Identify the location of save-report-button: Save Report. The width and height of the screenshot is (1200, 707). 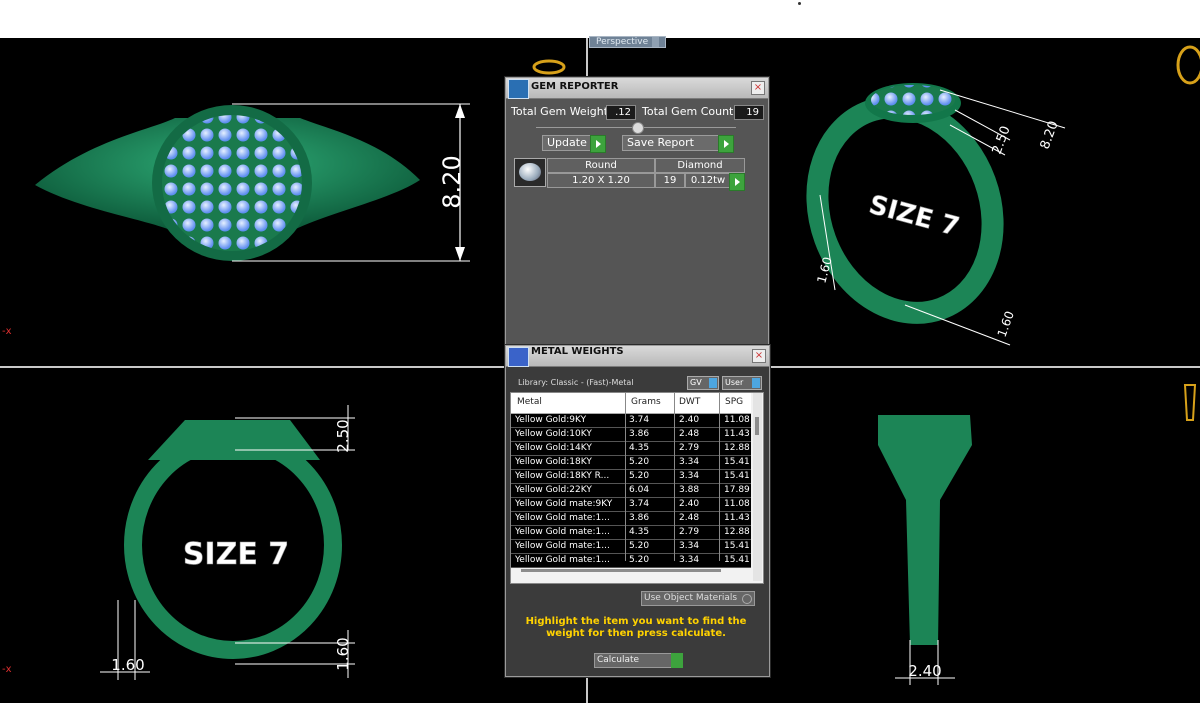
(678, 144).